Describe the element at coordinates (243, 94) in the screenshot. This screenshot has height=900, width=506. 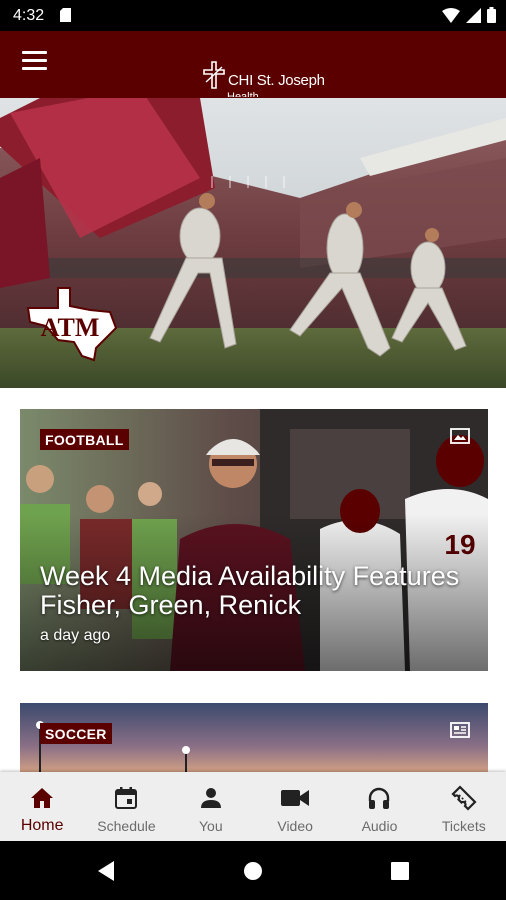
I see `sponsor-subtitle: Health` at that location.